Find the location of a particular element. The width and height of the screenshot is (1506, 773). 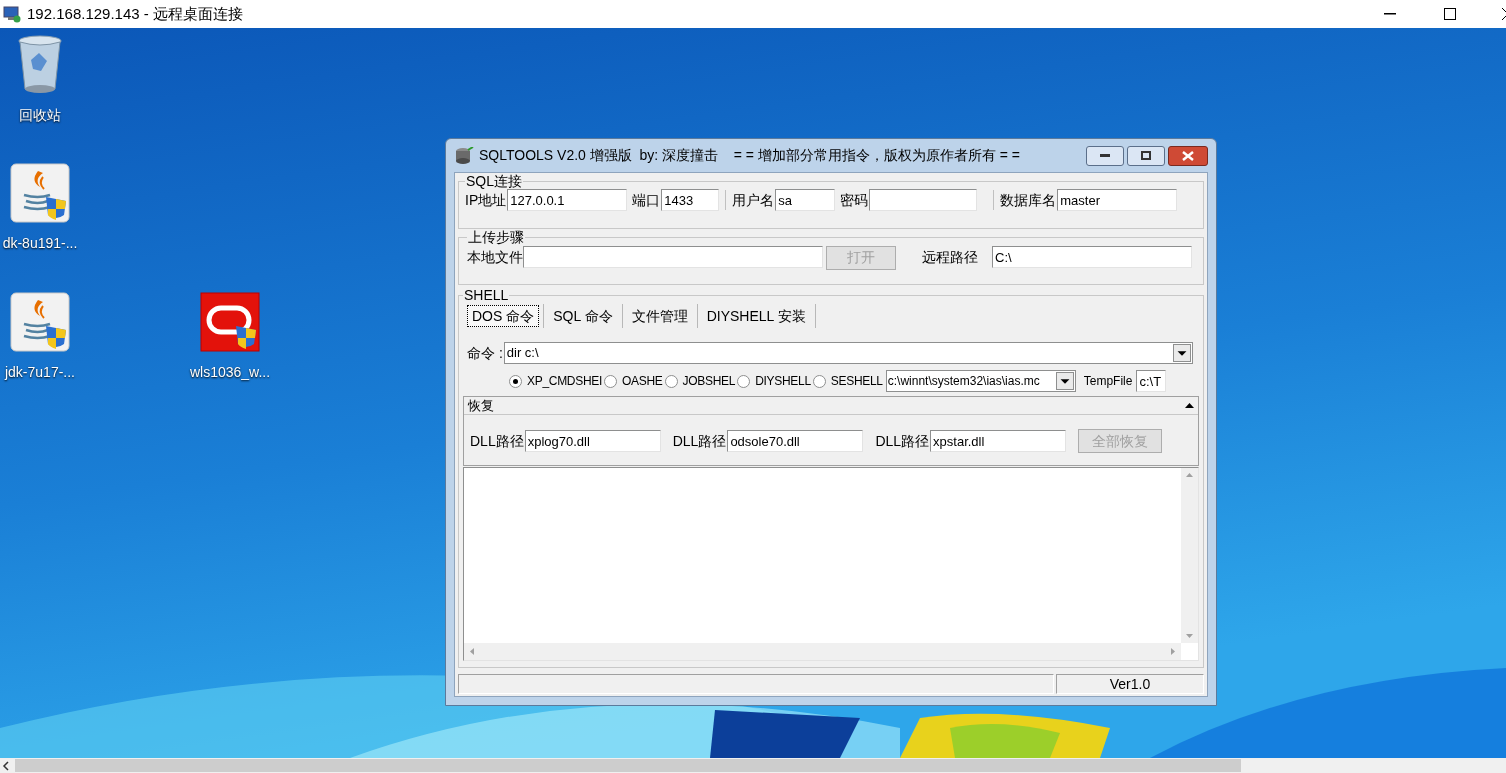

field-label: IP地址 is located at coordinates (486, 200).